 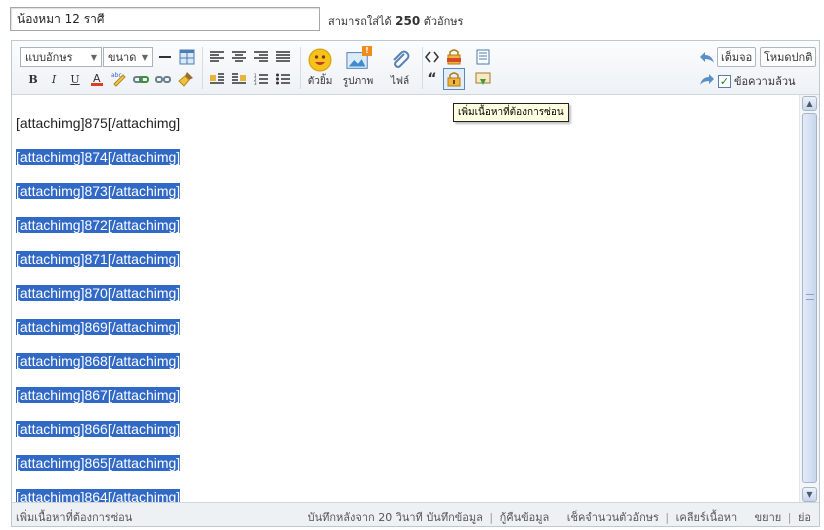 What do you see at coordinates (406, 225) in the screenshot?
I see `content-line: [attachimg]872[/attachimg]` at bounding box center [406, 225].